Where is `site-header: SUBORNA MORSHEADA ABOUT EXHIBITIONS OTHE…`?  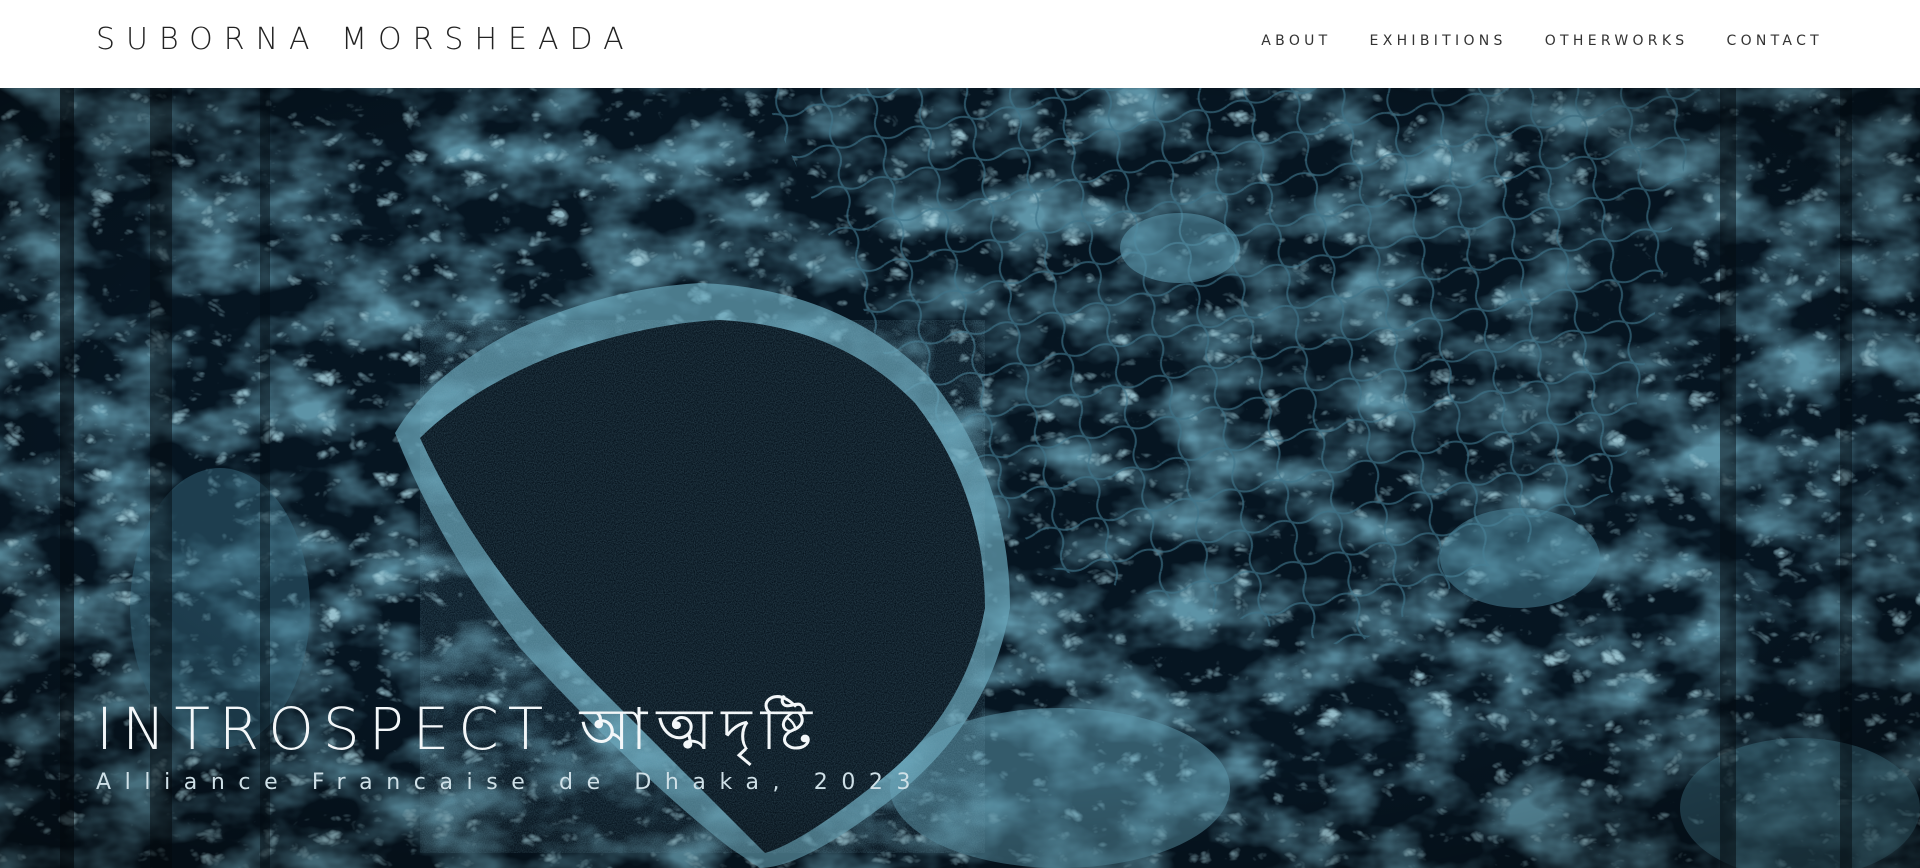 site-header: SUBORNA MORSHEADA ABOUT EXHIBITIONS OTHE… is located at coordinates (960, 44).